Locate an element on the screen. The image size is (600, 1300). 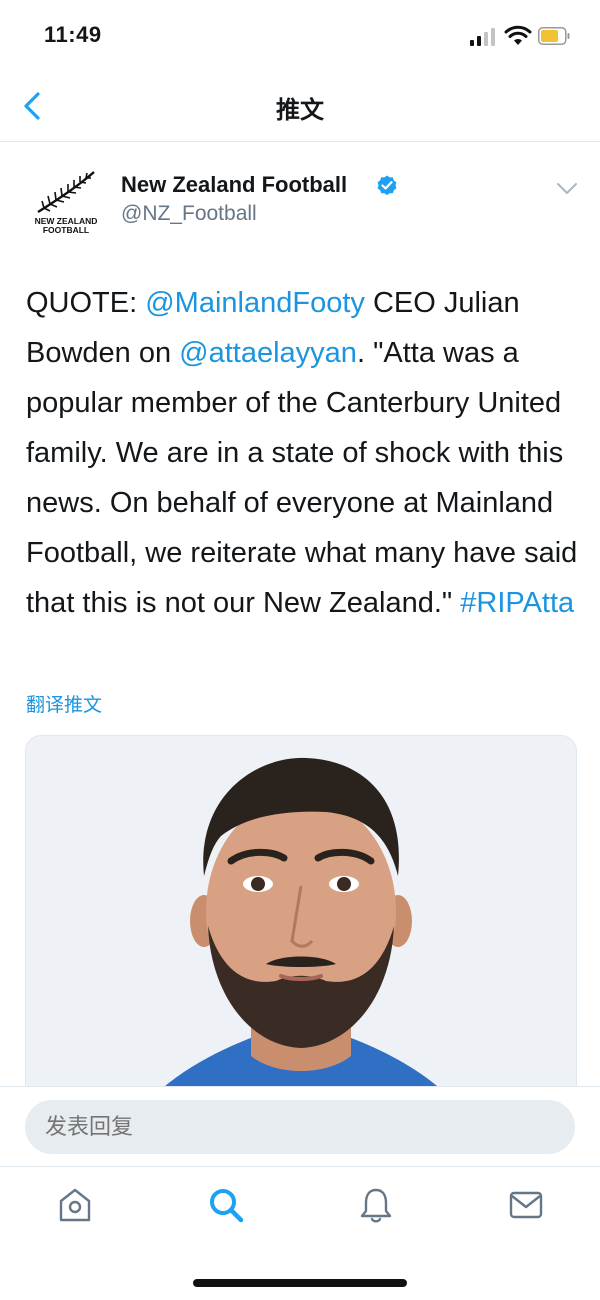
reply-bar is located at coordinates (300, 1126).